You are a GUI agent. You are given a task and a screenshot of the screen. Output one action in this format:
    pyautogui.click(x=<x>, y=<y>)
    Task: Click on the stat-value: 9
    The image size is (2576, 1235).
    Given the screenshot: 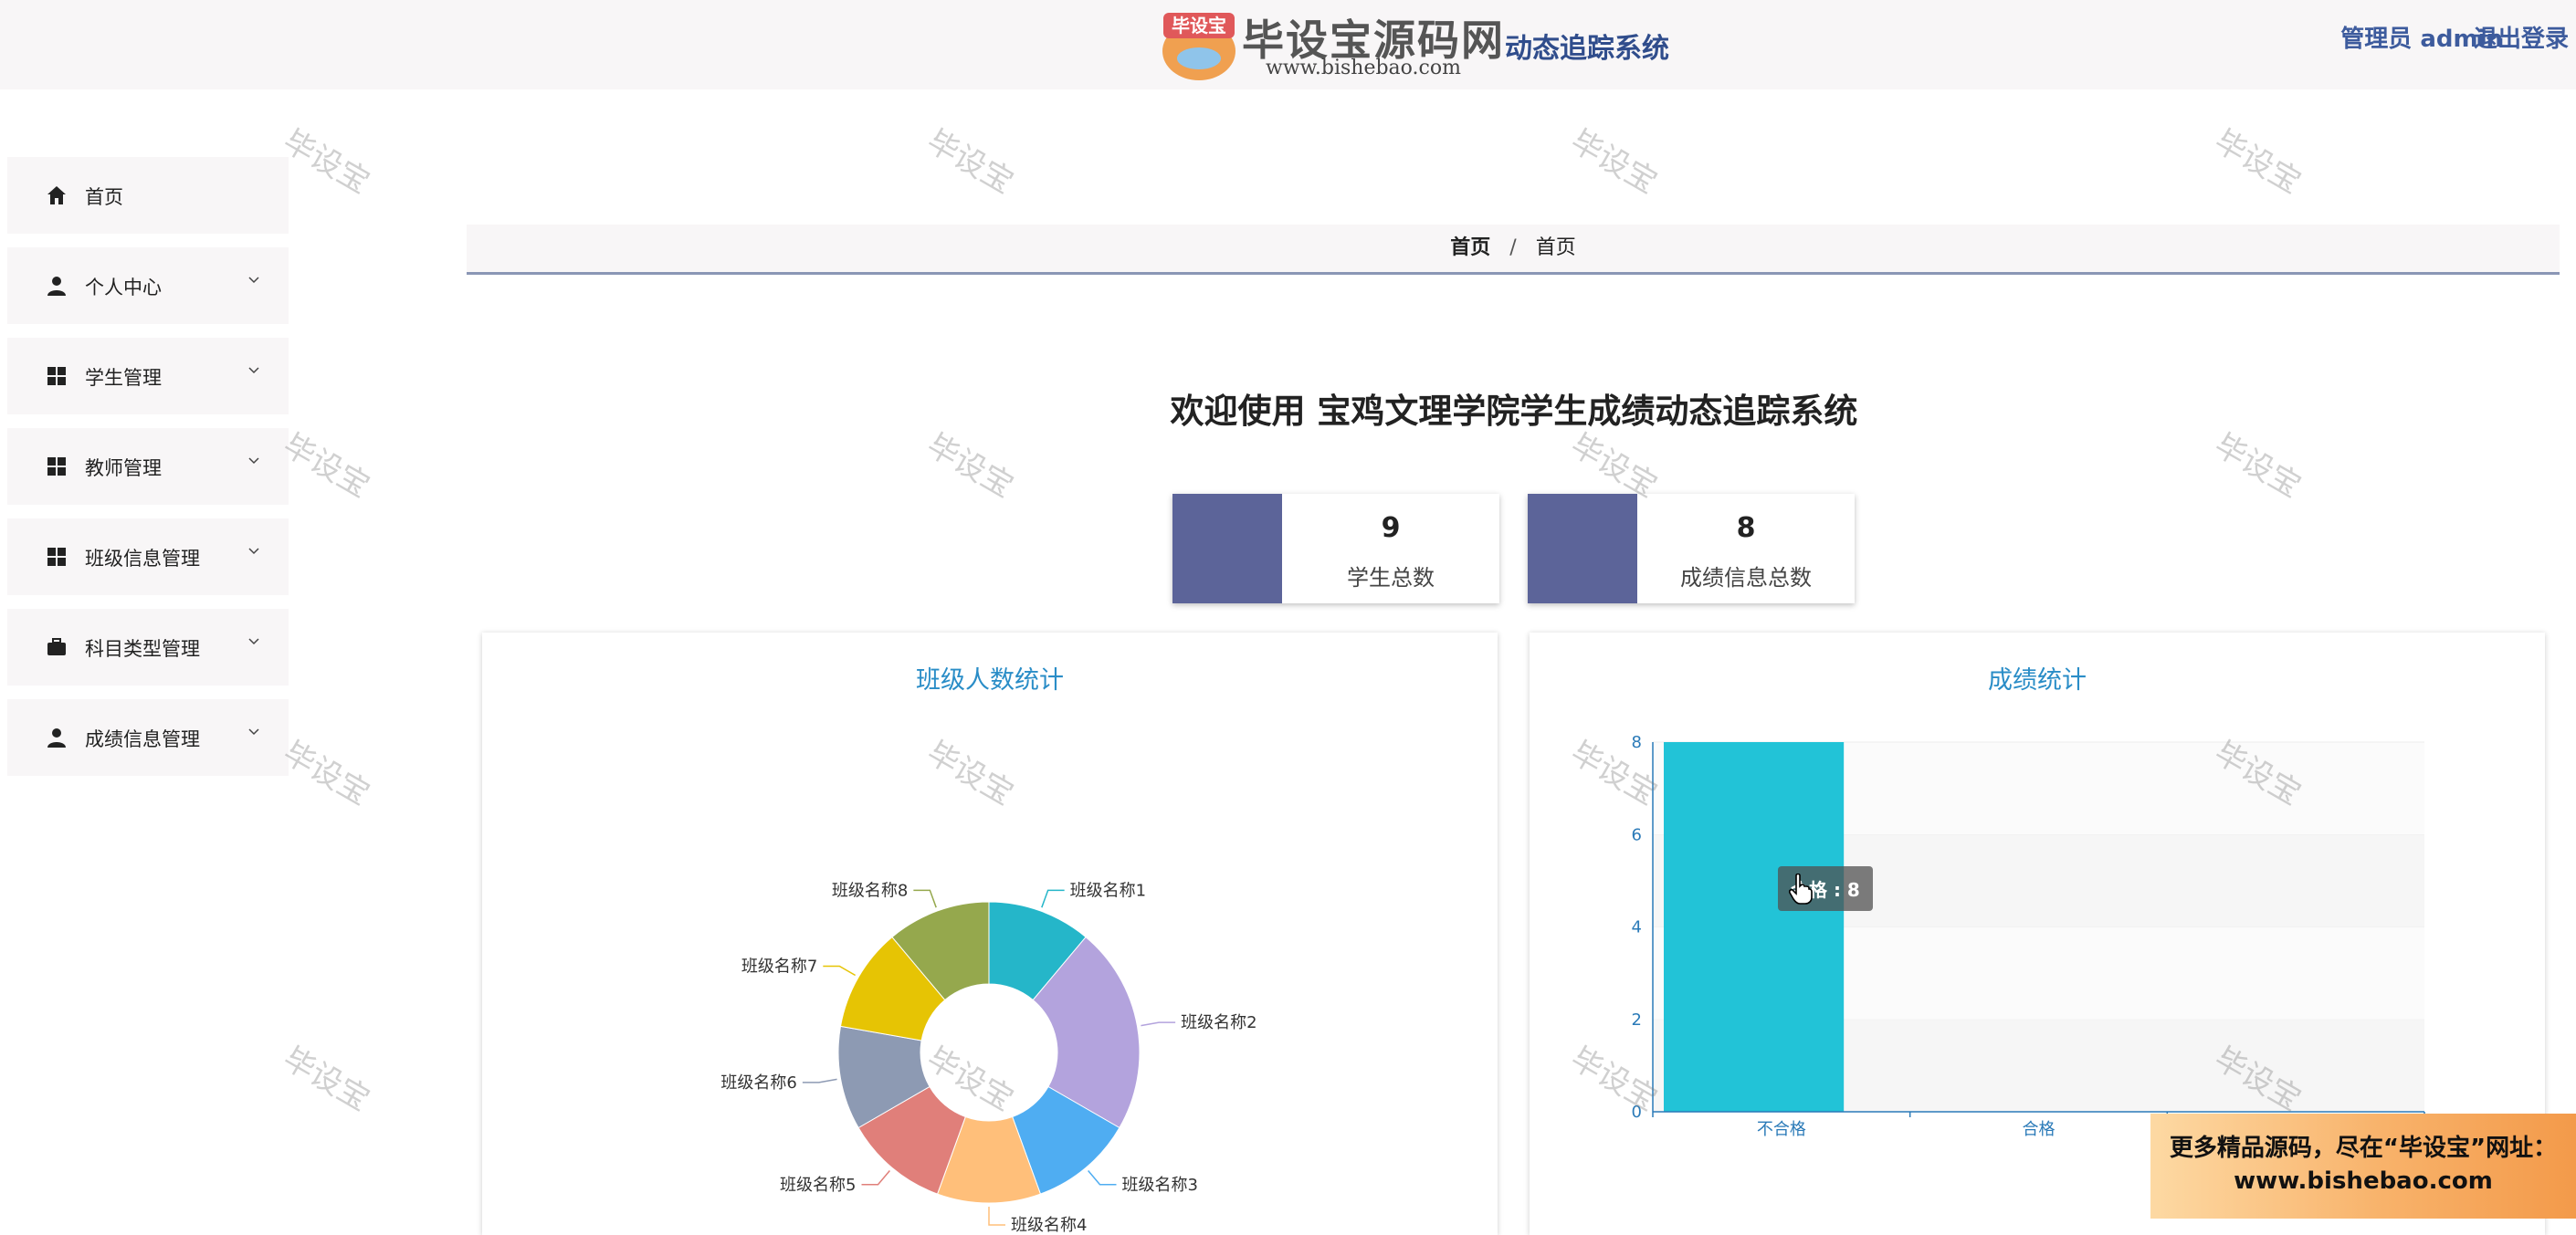 What is the action you would take?
    pyautogui.click(x=1391, y=528)
    